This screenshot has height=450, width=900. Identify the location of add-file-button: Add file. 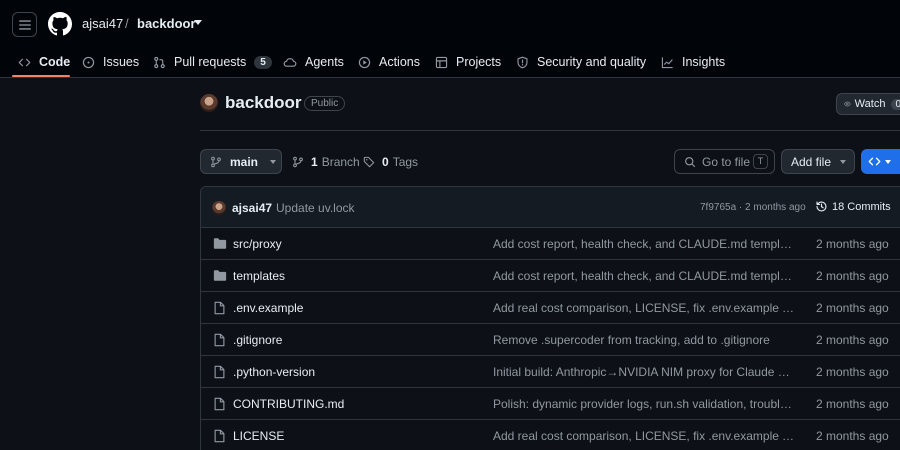
(818, 161).